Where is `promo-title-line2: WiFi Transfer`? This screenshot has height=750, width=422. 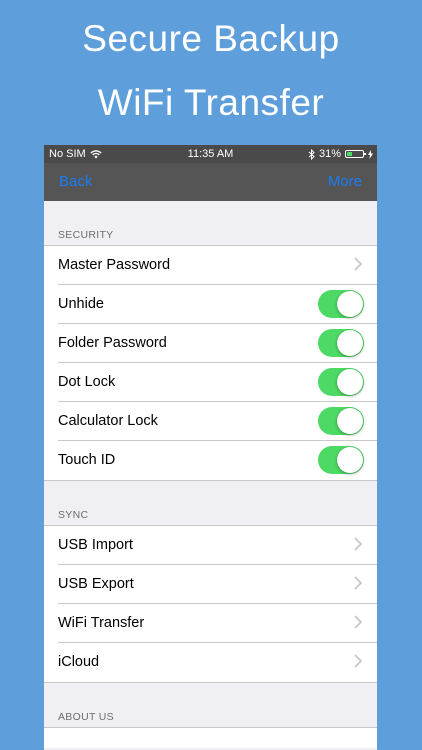 promo-title-line2: WiFi Transfer is located at coordinates (211, 102).